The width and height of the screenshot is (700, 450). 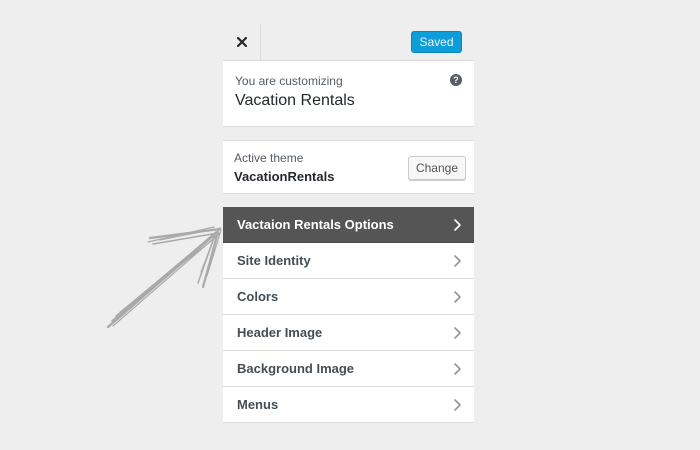 I want to click on customize-info: You are customizing Vacation Rentals ?, so click(x=348, y=94).